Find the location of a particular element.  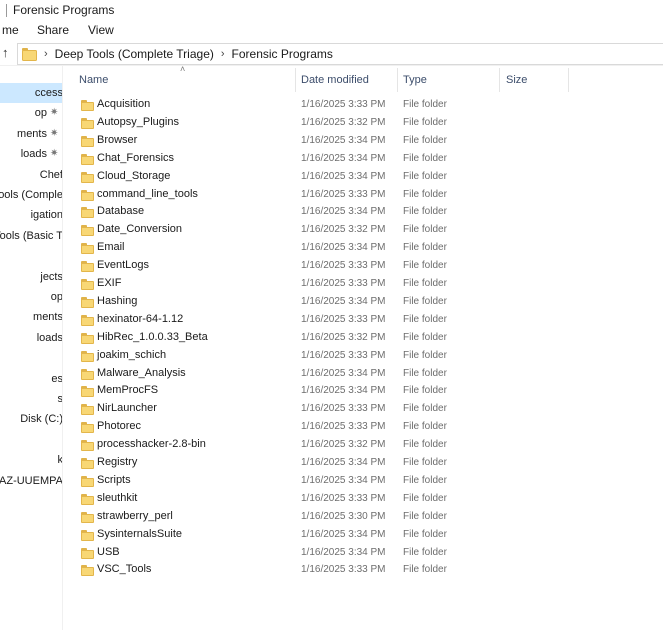

breadcrumb-deep-tools: Deep Tools (Complete Triage) is located at coordinates (134, 54).